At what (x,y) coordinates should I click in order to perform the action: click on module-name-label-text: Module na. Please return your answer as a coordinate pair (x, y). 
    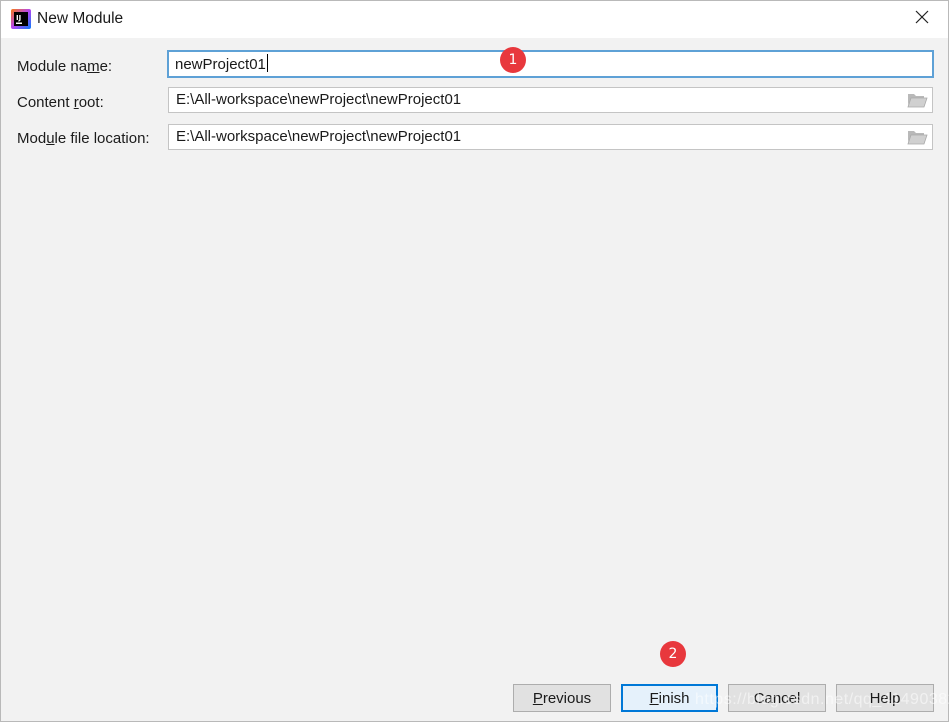
    Looking at the image, I should click on (52, 66).